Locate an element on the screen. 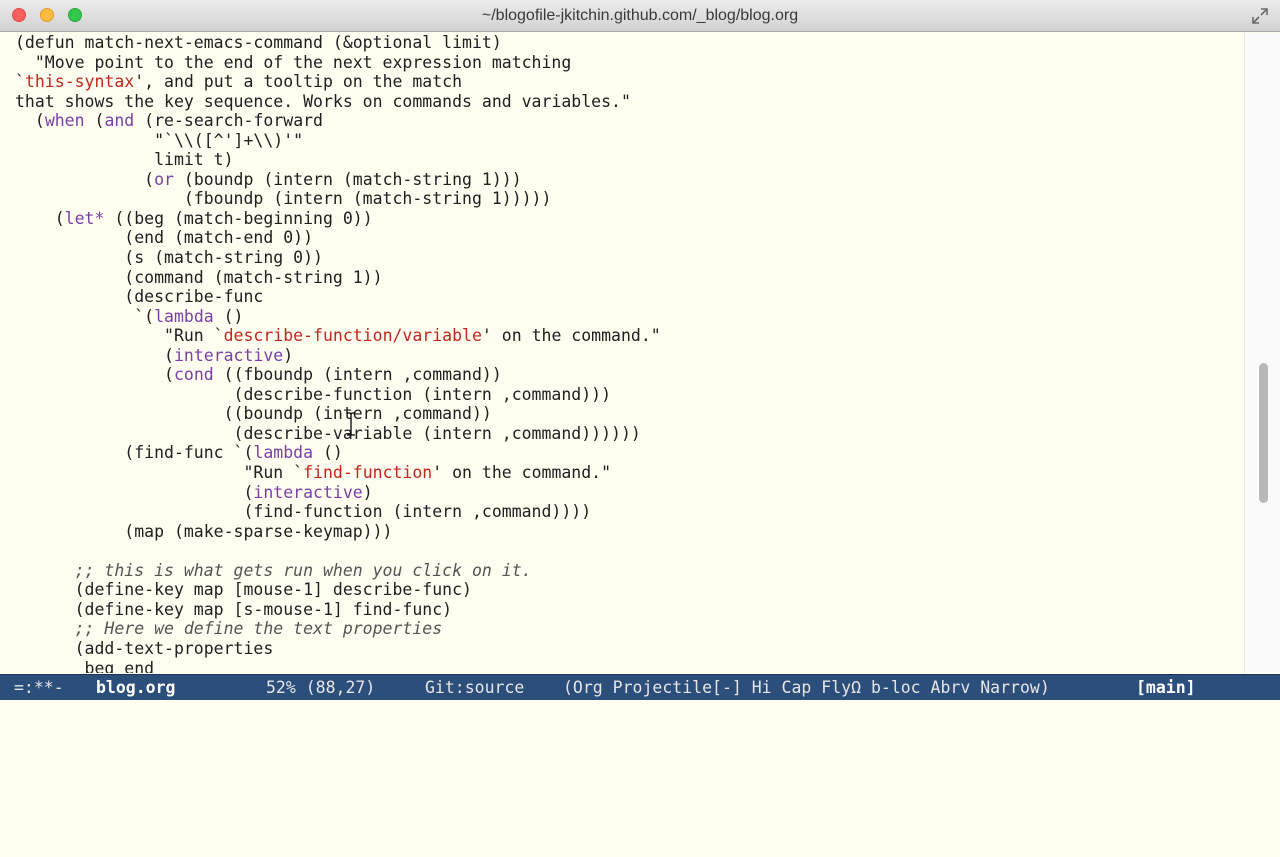 The image size is (1280, 857). code-line: (or (boundp (intern (match-string 1))) is located at coordinates (629, 180).